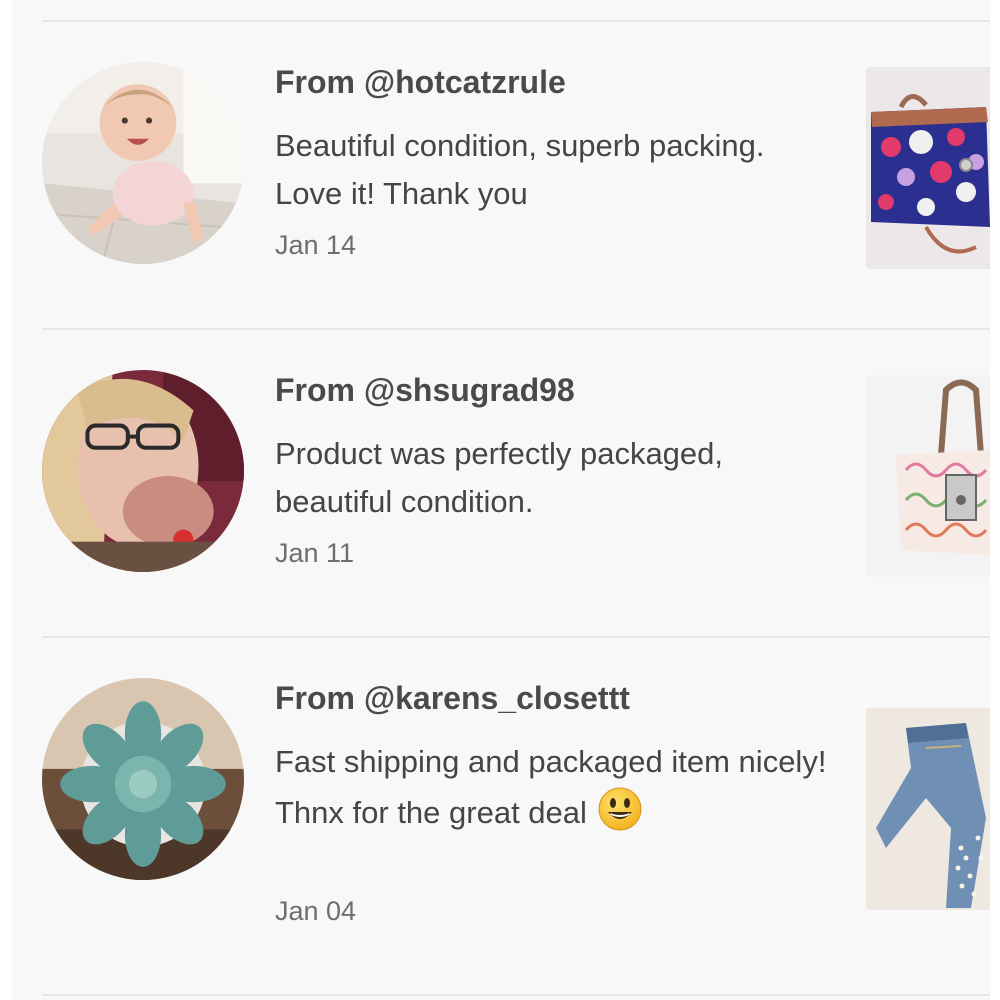 The height and width of the screenshot is (1000, 1000). I want to click on reviewer-username: From @karens_closettt, so click(452, 698).